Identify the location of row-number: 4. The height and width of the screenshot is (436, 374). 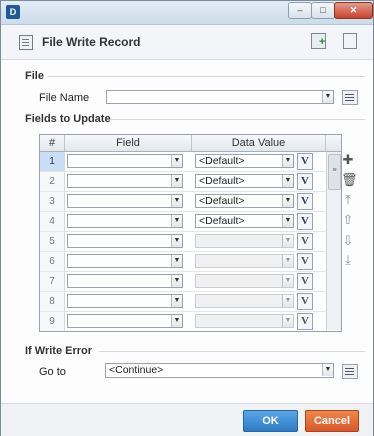
(52, 221).